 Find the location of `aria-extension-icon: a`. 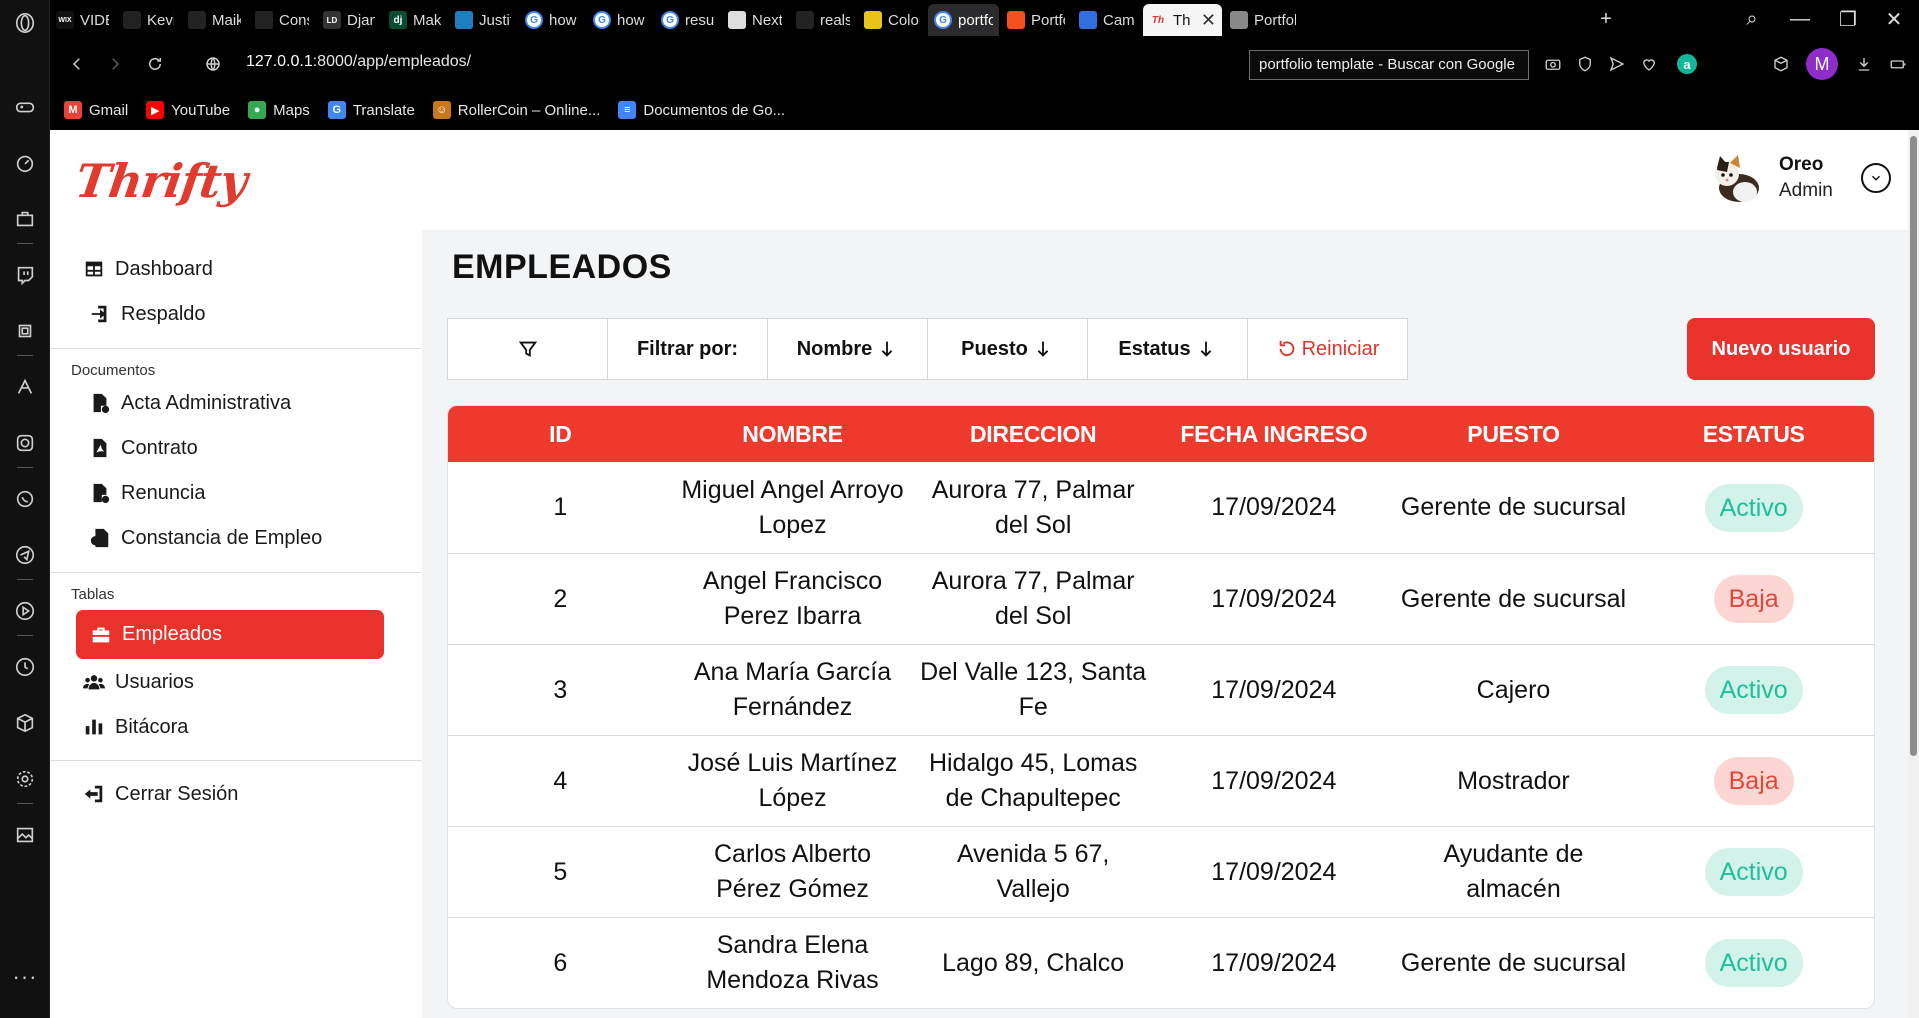

aria-extension-icon: a is located at coordinates (1687, 64).